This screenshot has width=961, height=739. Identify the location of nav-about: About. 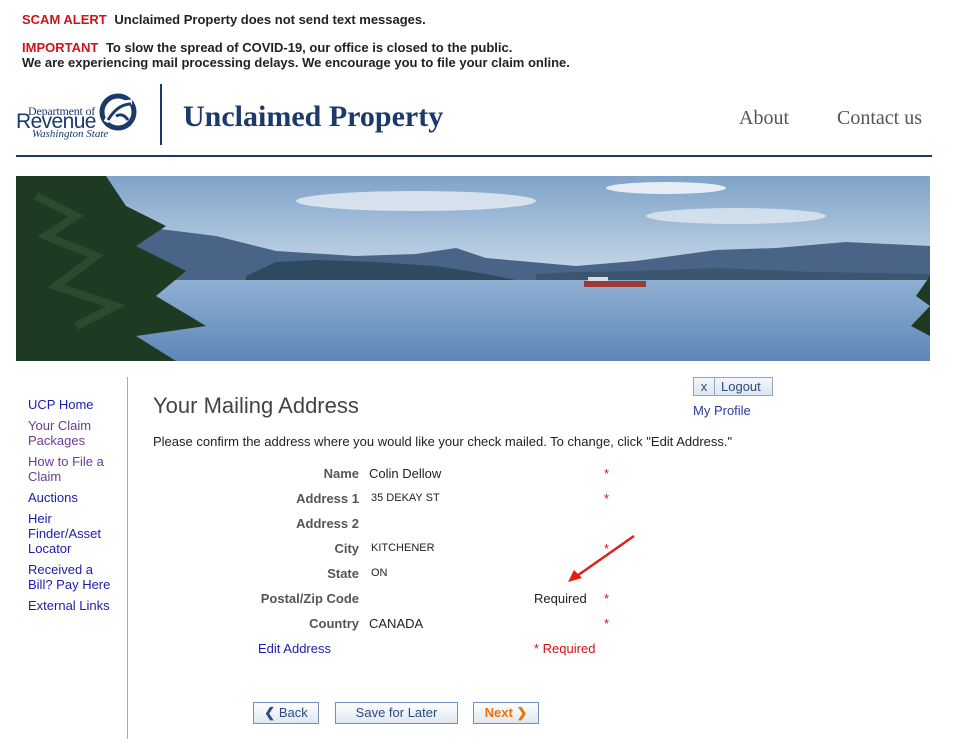
(764, 118).